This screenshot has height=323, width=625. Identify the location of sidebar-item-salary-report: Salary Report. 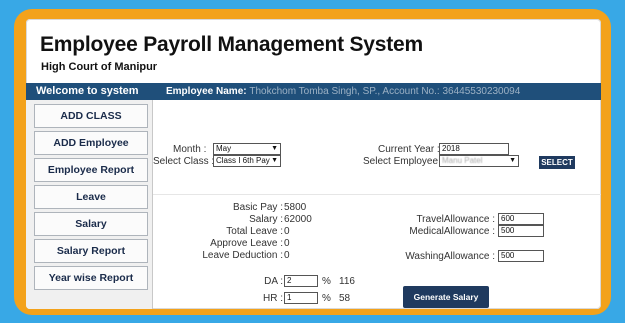
(91, 251).